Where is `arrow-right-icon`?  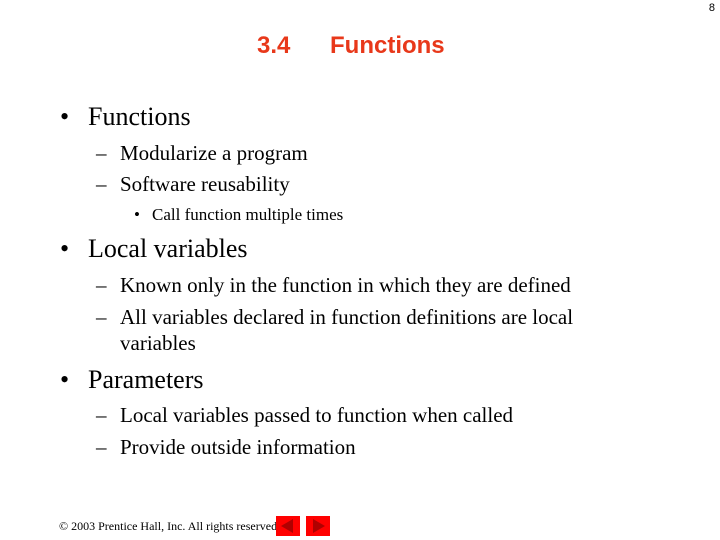 arrow-right-icon is located at coordinates (319, 526).